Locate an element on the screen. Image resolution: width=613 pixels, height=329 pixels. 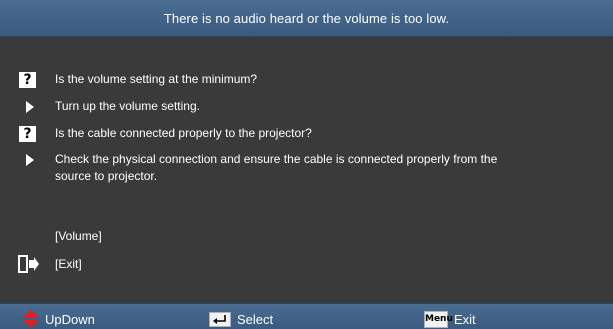
up-down-arrow-icon is located at coordinates (31, 318).